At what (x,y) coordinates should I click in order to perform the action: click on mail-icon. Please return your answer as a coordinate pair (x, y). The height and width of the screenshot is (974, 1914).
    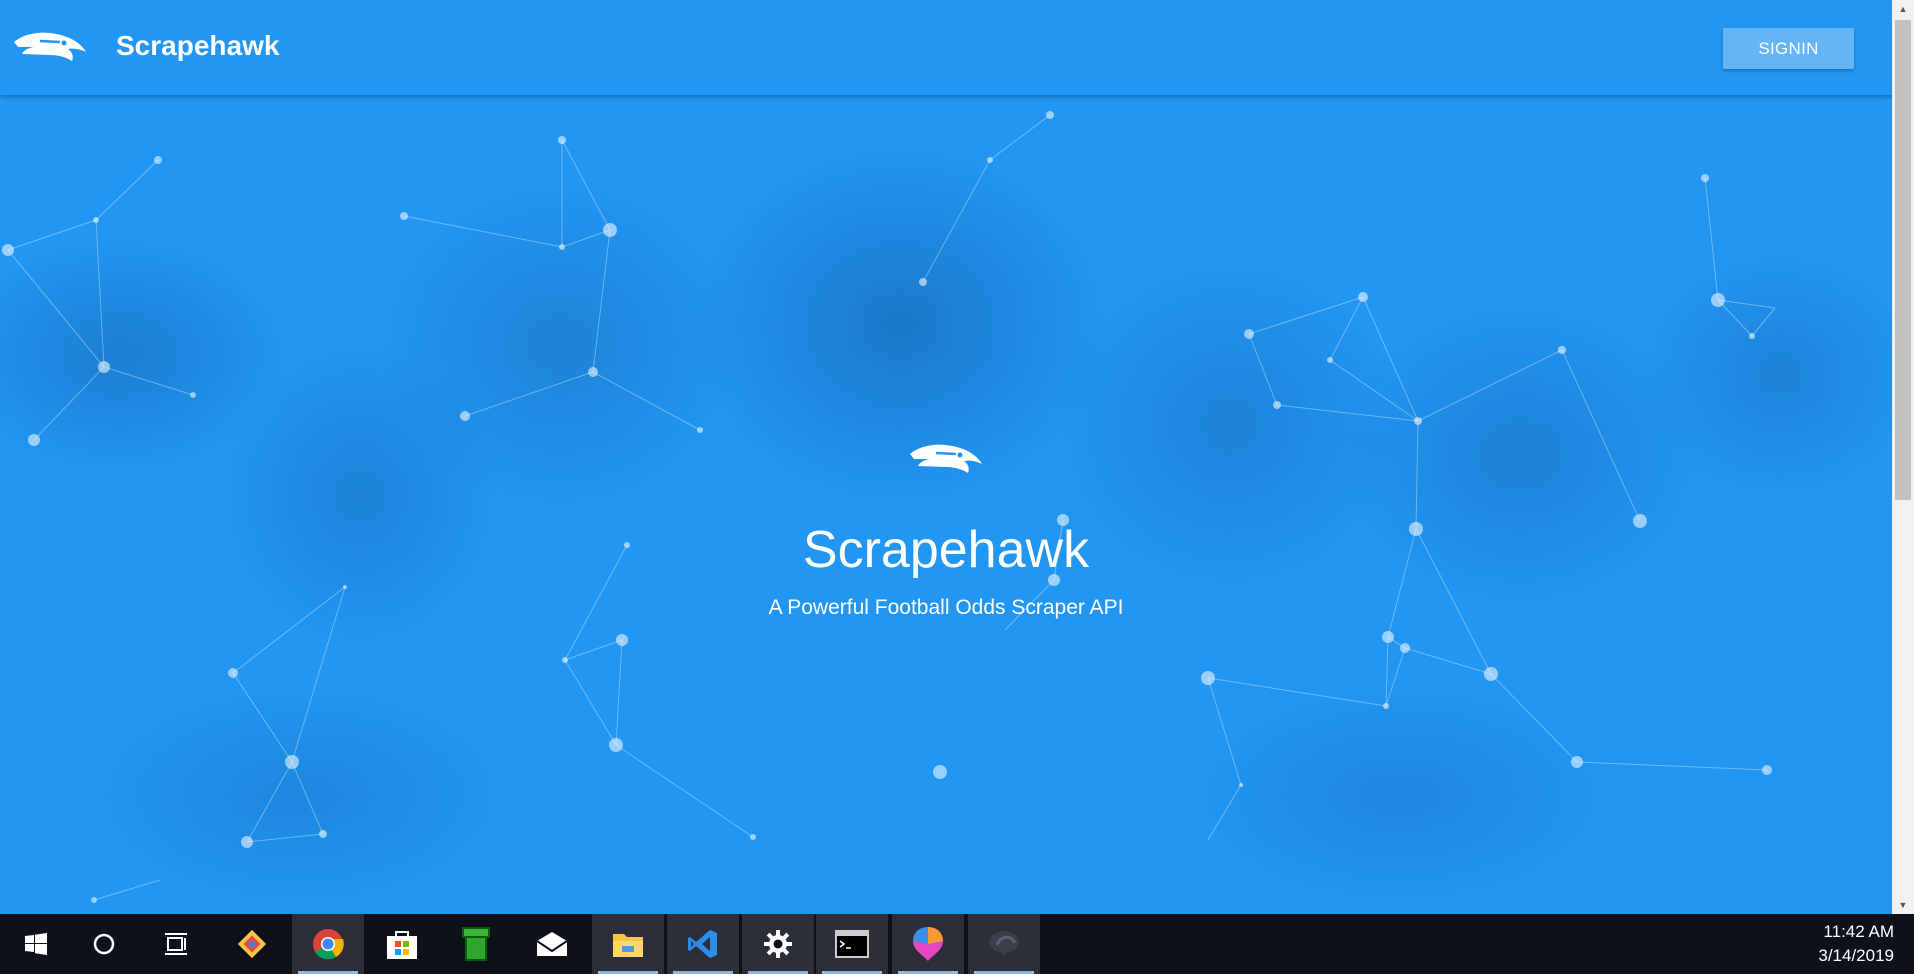
    Looking at the image, I should click on (552, 944).